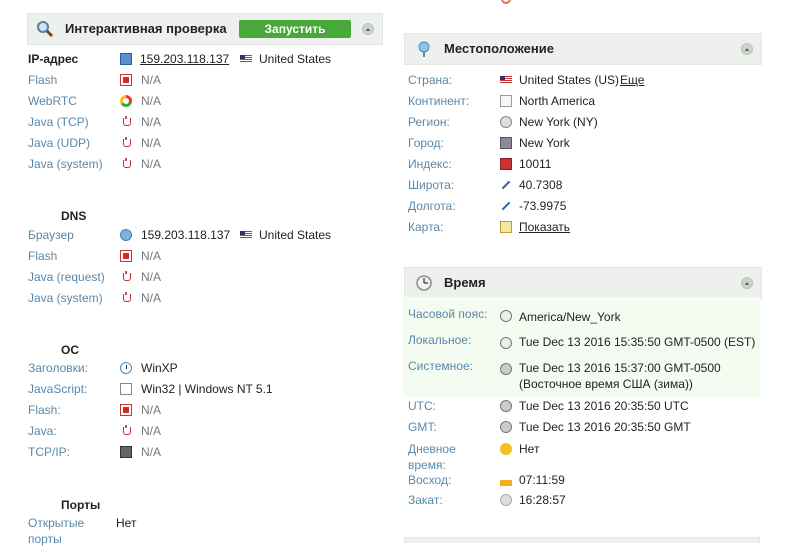  What do you see at coordinates (604, 406) in the screenshot?
I see `row-value: Tue Dec 13 2016 20:35:50 UTC` at bounding box center [604, 406].